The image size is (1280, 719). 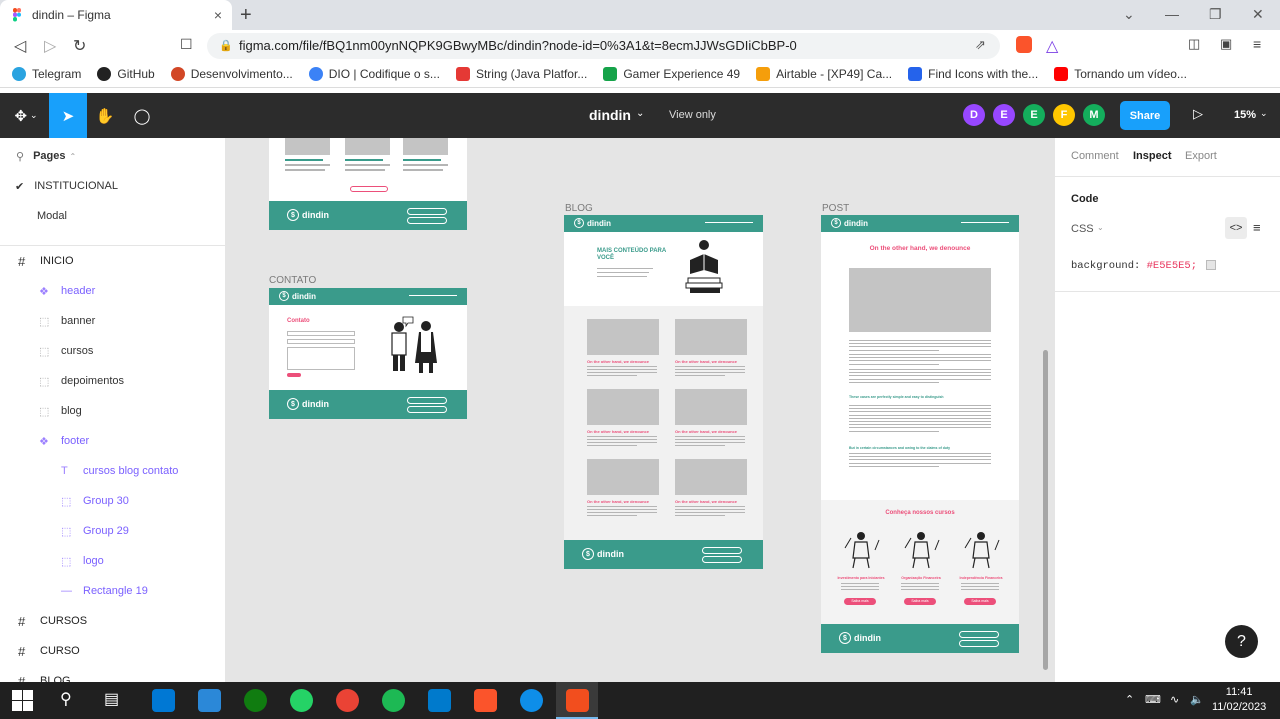 What do you see at coordinates (112, 674) in the screenshot?
I see `layer-item-blog: # BLOG` at bounding box center [112, 674].